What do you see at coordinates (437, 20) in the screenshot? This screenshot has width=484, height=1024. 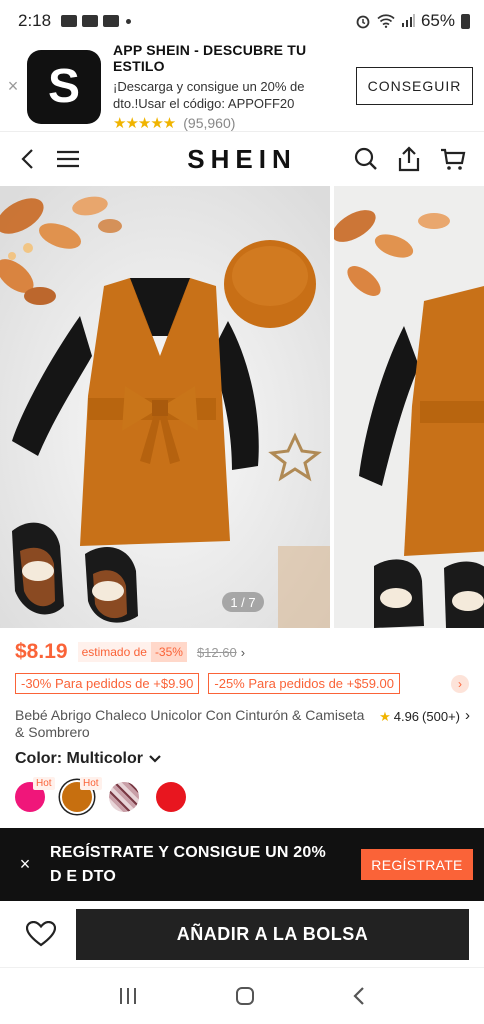 I see `battery-percent: 65%` at bounding box center [437, 20].